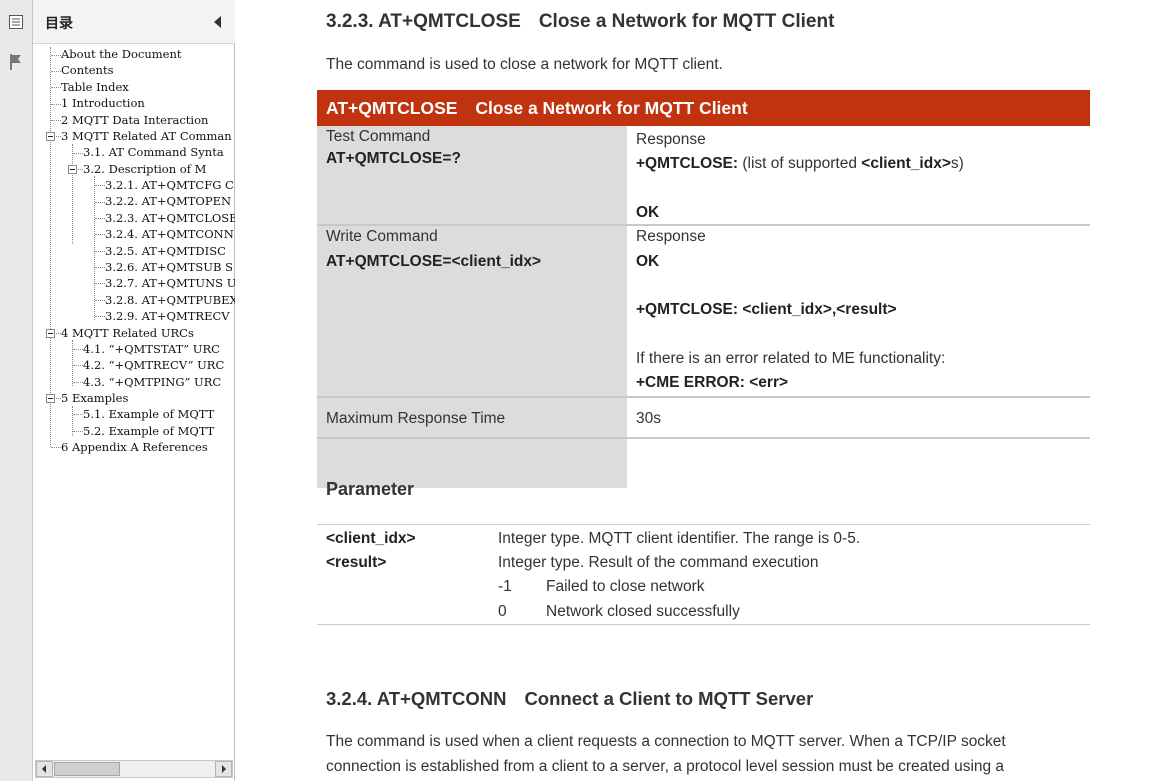 This screenshot has height=781, width=1176. I want to click on resp-cmd: +QMTCLOSE:, so click(687, 163).